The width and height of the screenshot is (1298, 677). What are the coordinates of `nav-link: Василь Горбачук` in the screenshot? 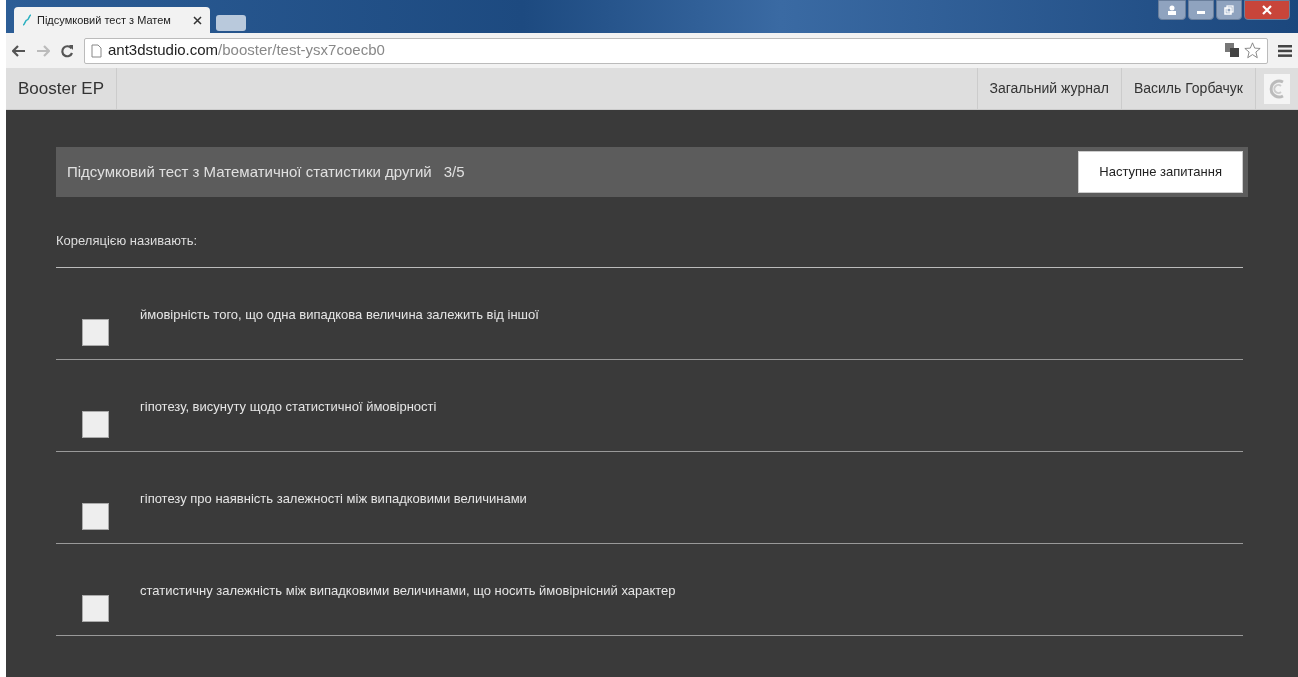 It's located at (1187, 88).